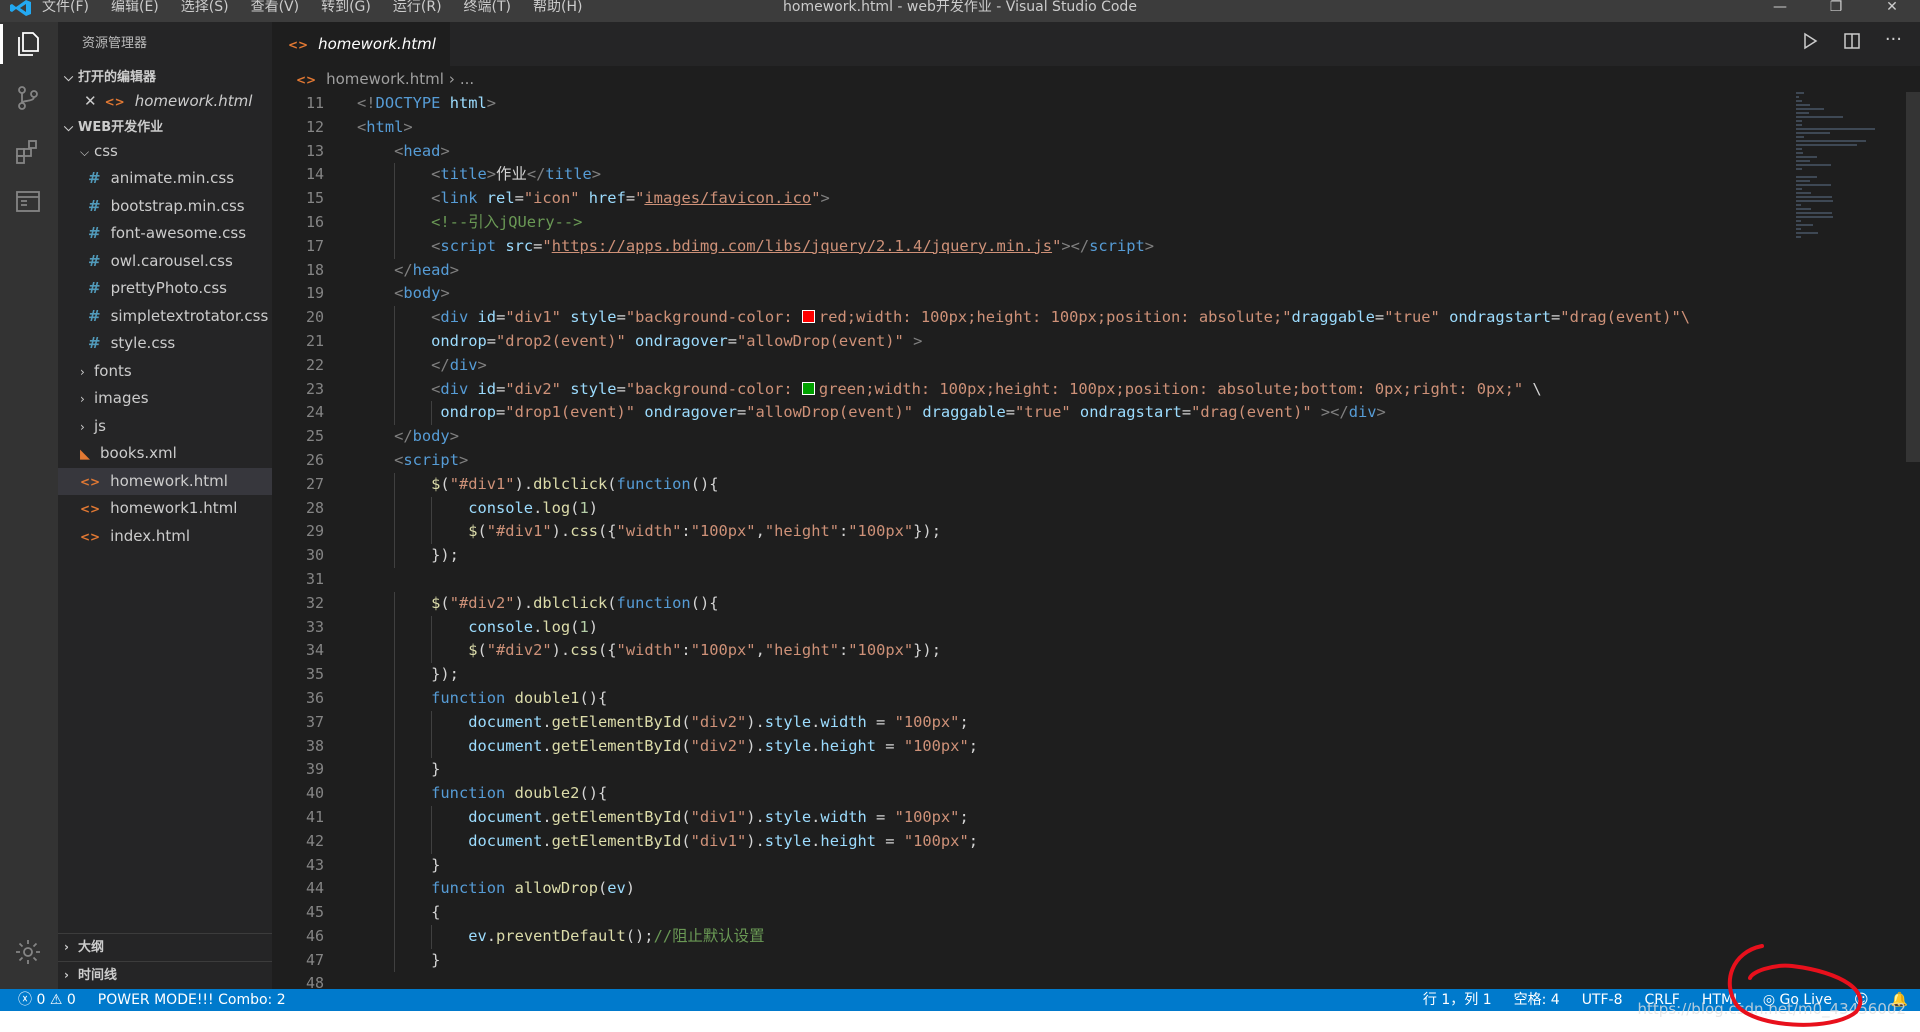 The image size is (1920, 1032). I want to click on code-token: div, so click(454, 388).